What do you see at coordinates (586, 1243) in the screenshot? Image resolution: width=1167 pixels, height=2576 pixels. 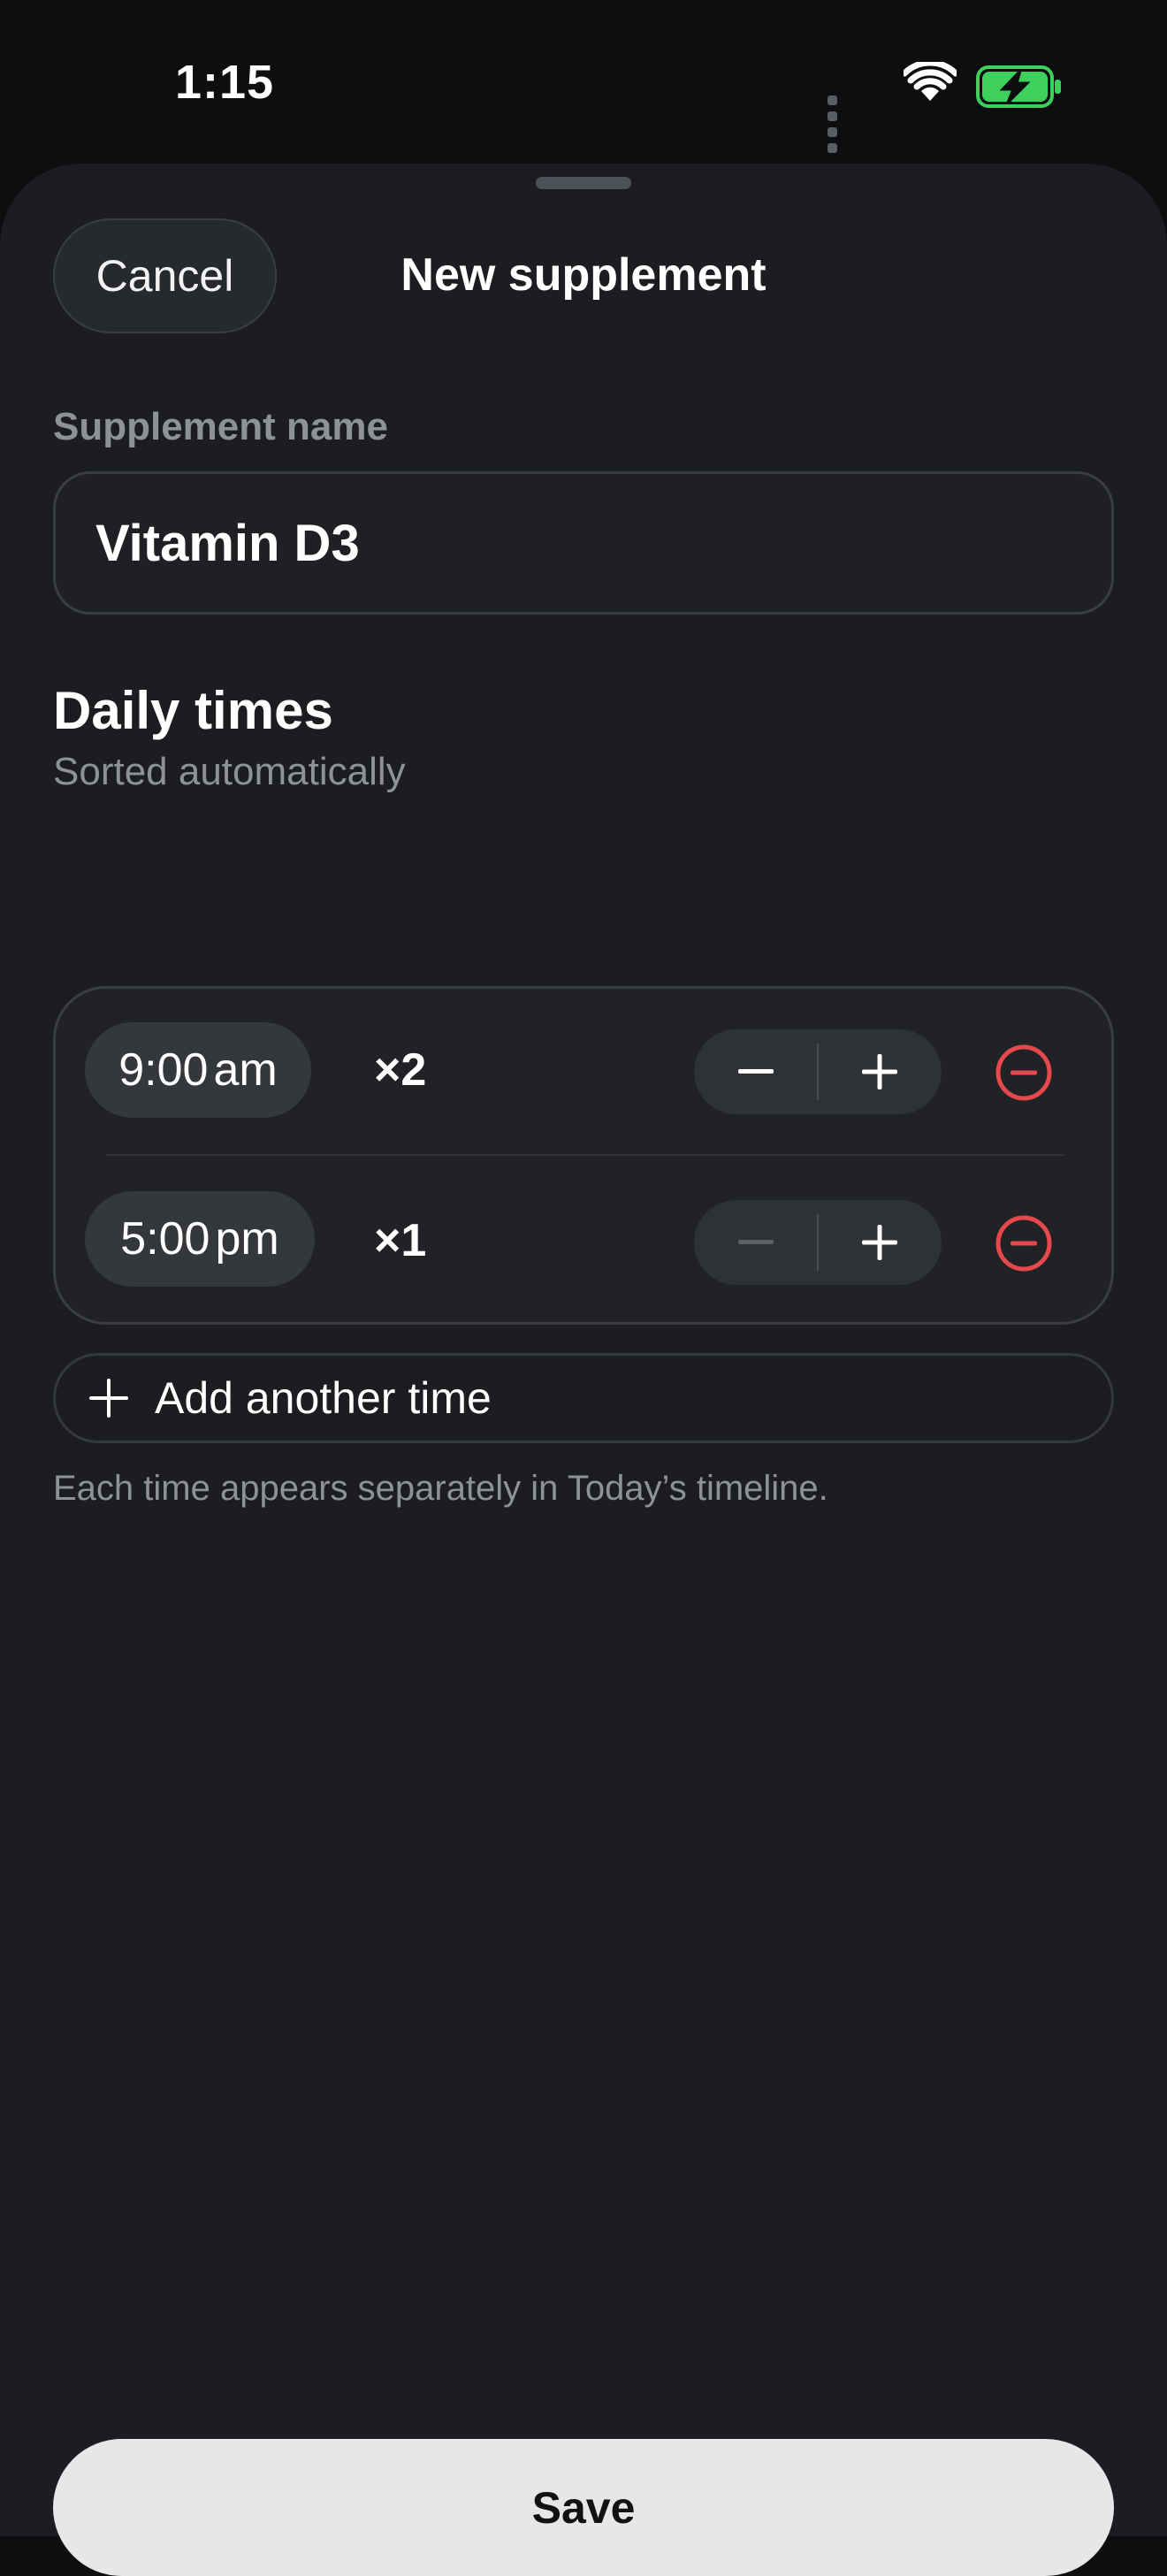 I see `time-row: 5:00 pm ×1` at bounding box center [586, 1243].